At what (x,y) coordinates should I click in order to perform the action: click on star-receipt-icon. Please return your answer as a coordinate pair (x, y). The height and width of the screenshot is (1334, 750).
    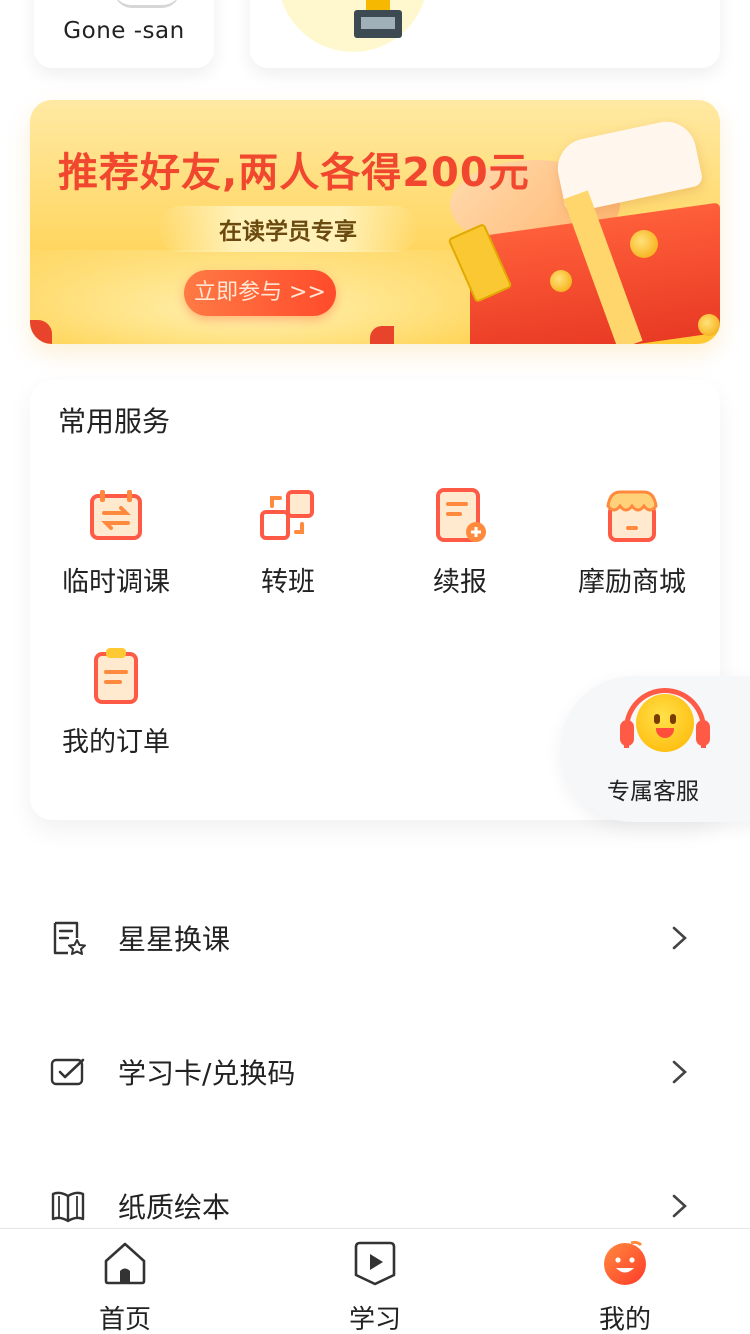
    Looking at the image, I should click on (68, 938).